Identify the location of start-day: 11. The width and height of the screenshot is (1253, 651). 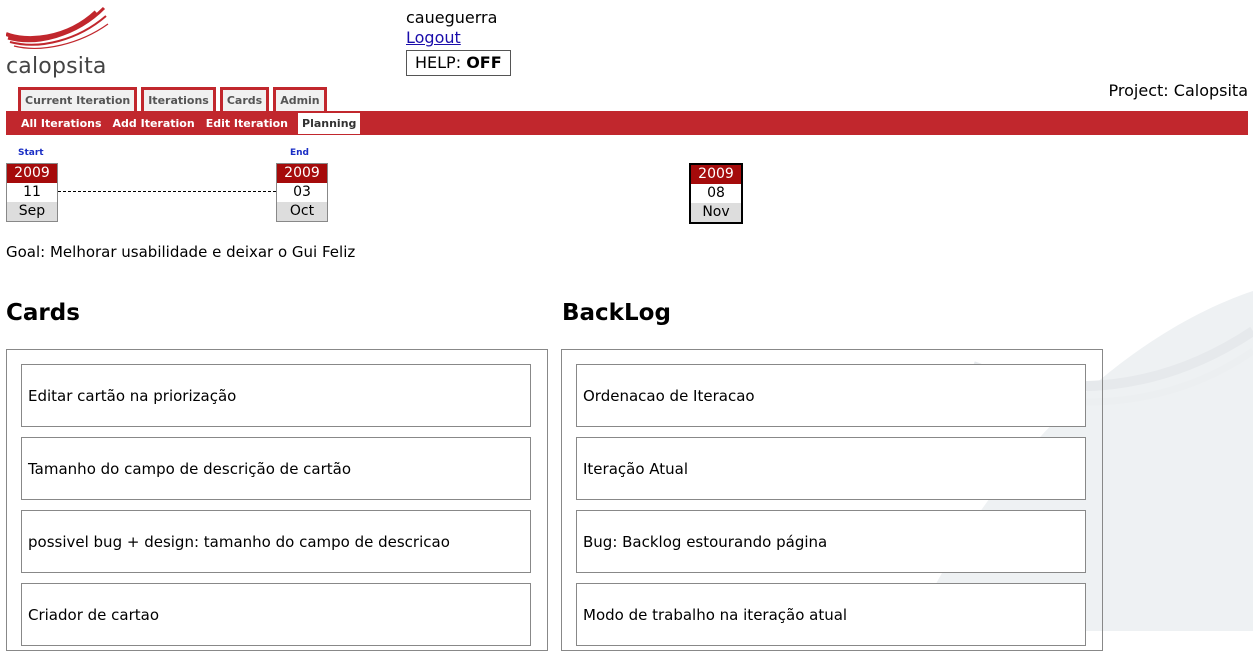
(32, 192).